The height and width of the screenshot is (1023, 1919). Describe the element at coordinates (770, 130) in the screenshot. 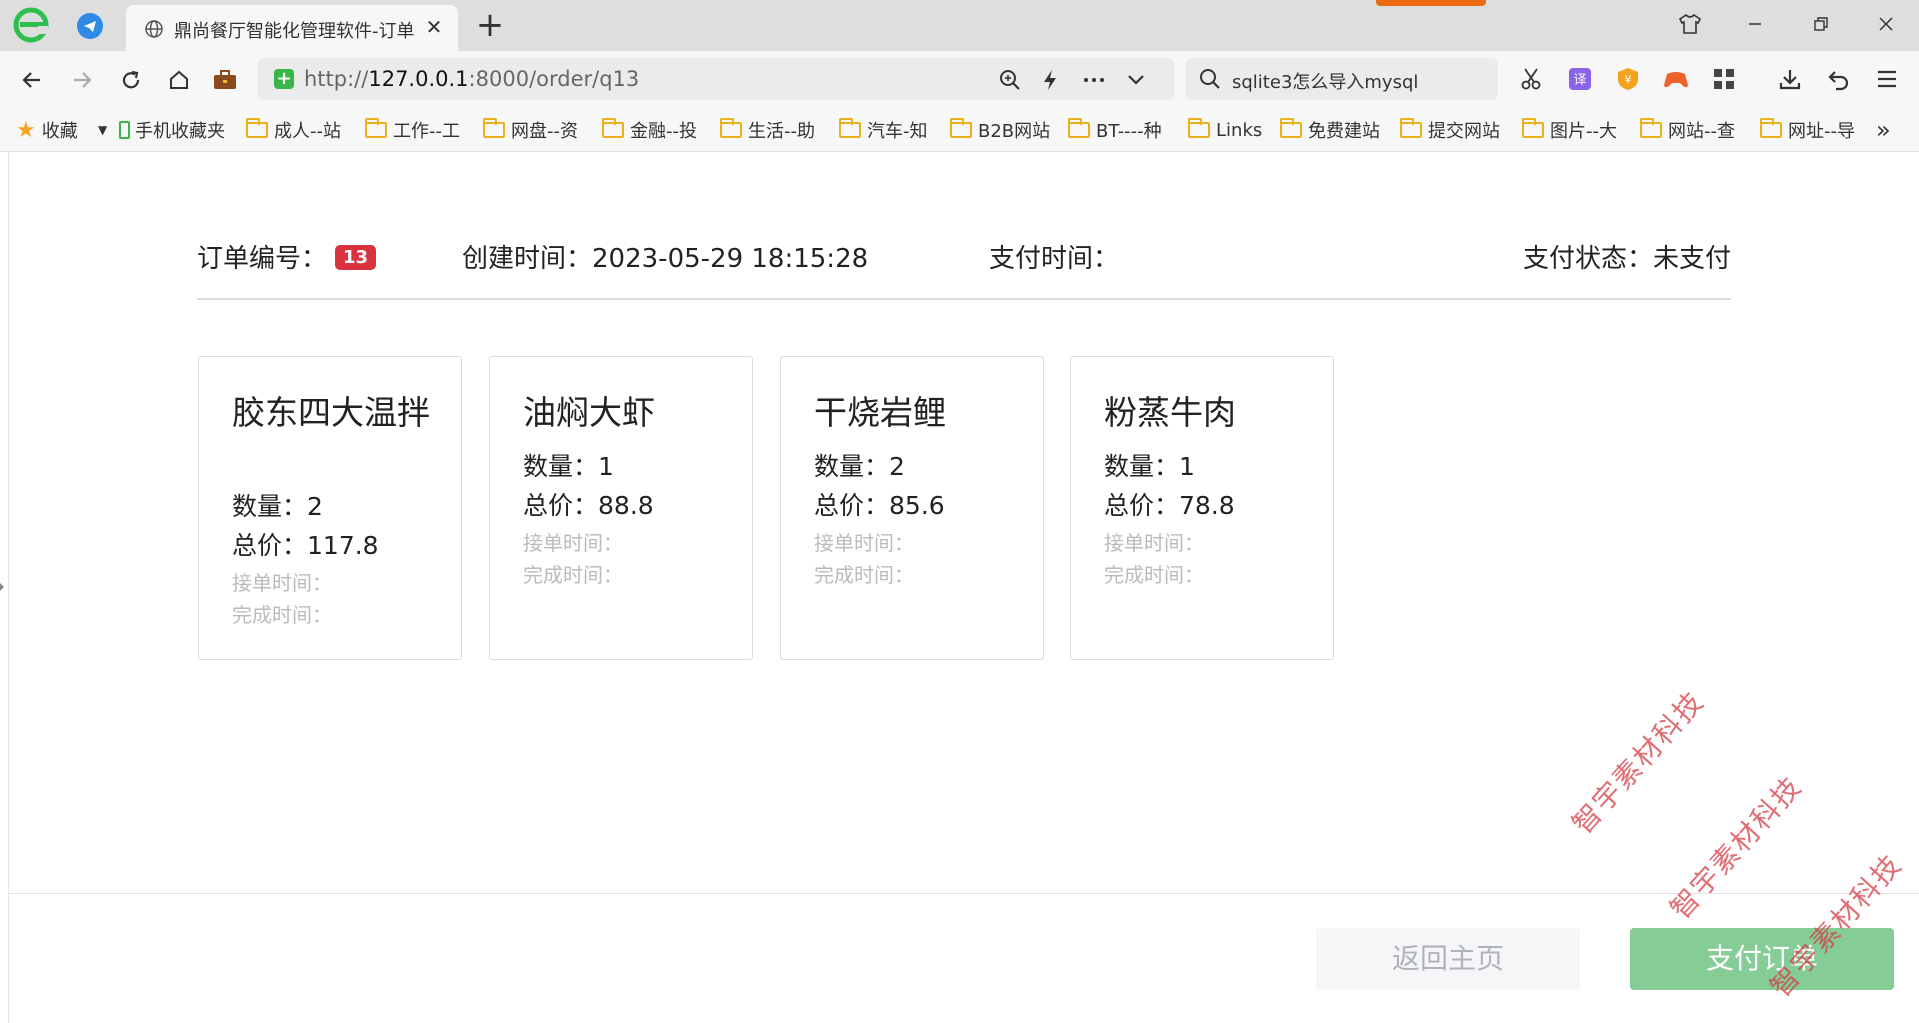

I see `bookmark-folder: 生活--助` at that location.